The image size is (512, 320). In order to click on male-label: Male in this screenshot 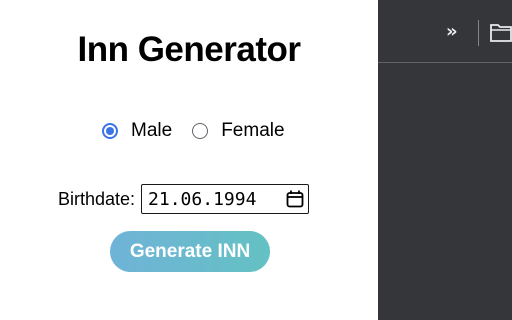, I will do `click(151, 131)`.